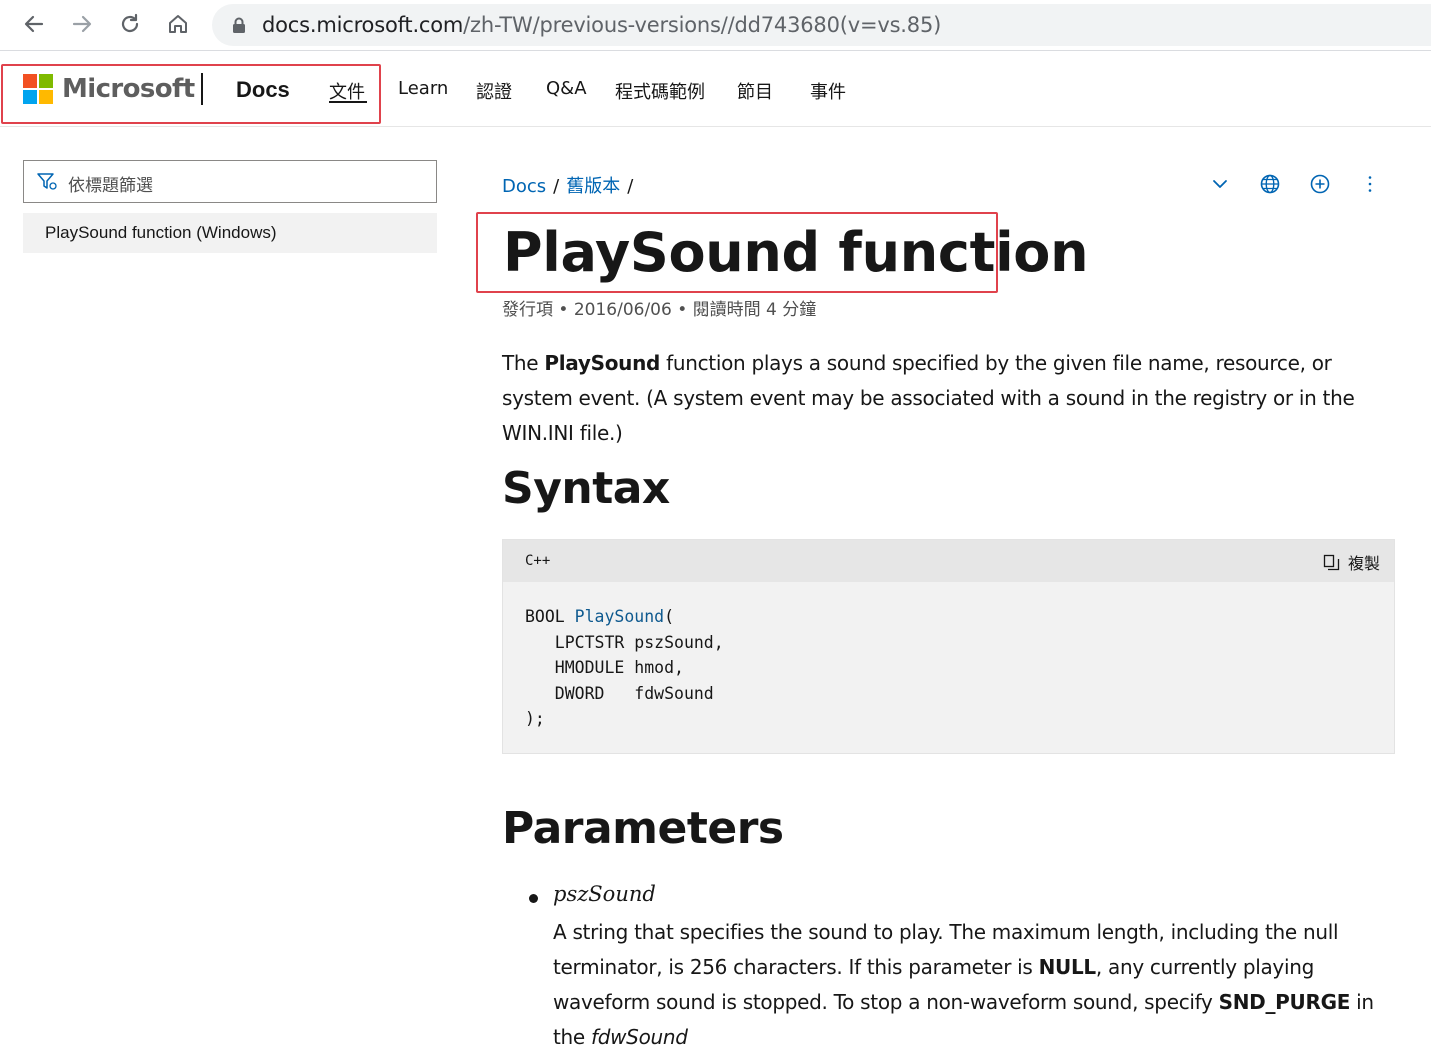 This screenshot has width=1431, height=1055. What do you see at coordinates (524, 186) in the screenshot?
I see `breadcrumb-docs: Docs` at bounding box center [524, 186].